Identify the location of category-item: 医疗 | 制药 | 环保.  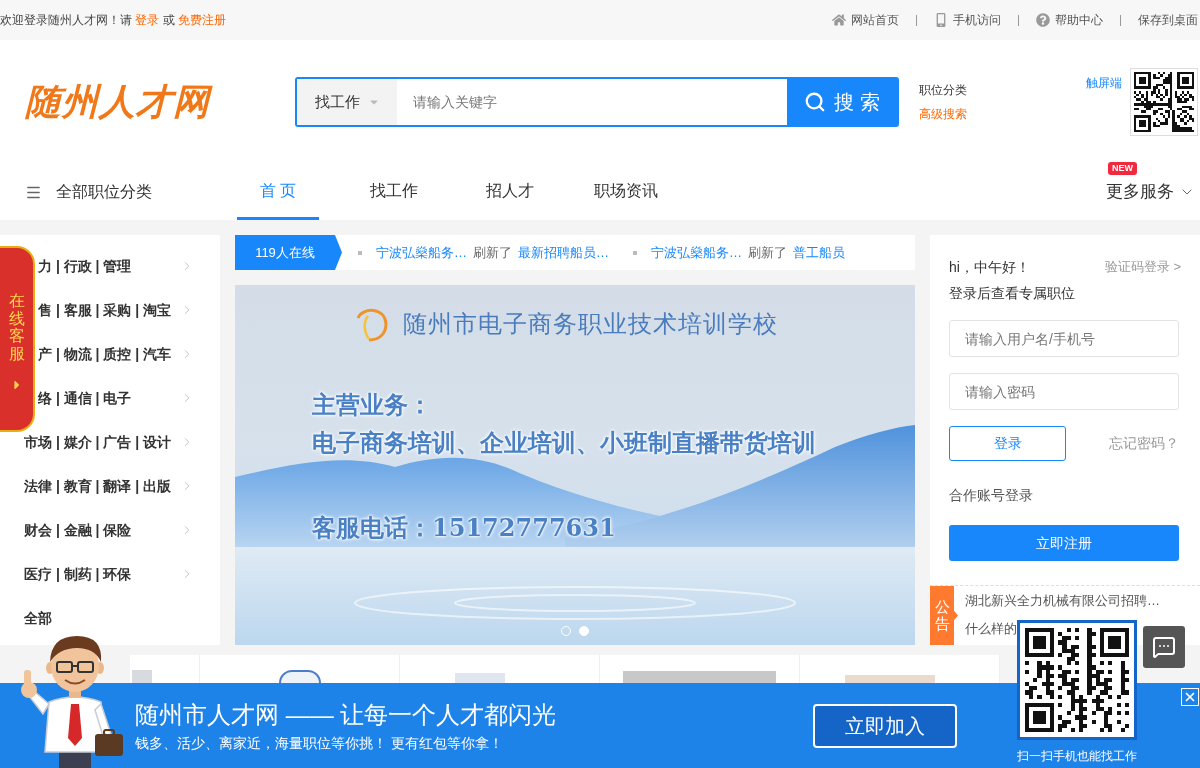
(110, 574).